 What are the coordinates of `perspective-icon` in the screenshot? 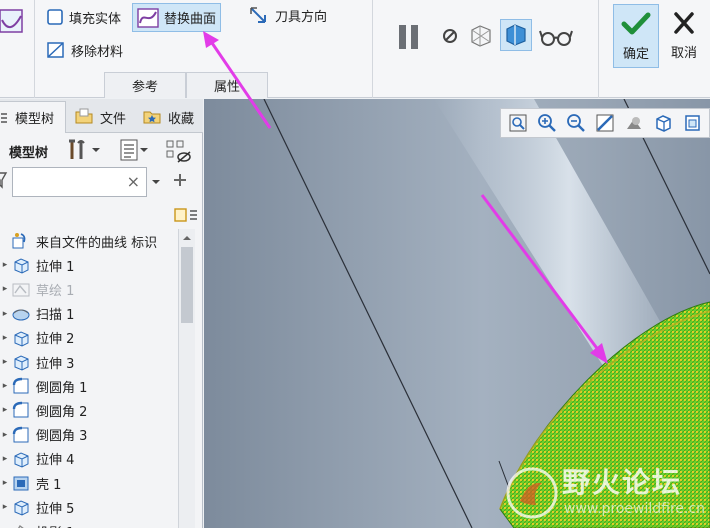 It's located at (634, 123).